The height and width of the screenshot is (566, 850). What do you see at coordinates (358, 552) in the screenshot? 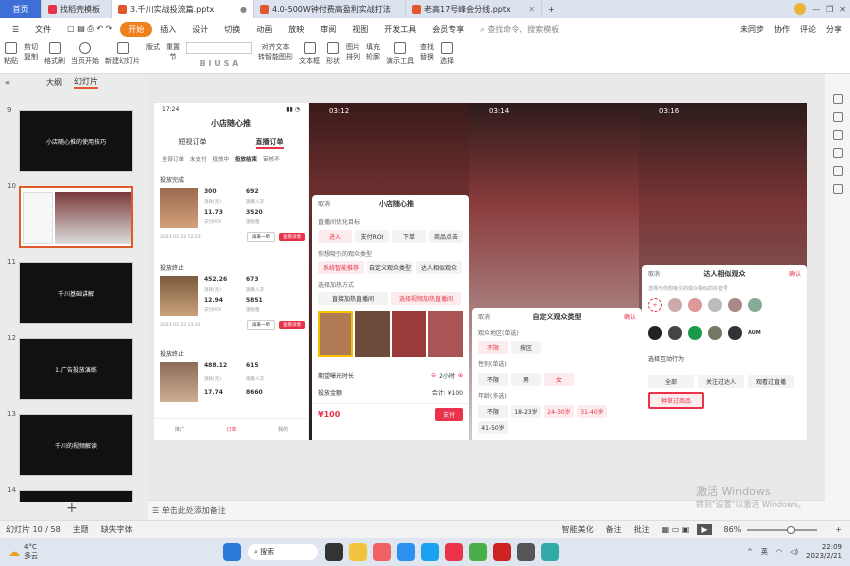
I see `explorer-icon` at bounding box center [358, 552].